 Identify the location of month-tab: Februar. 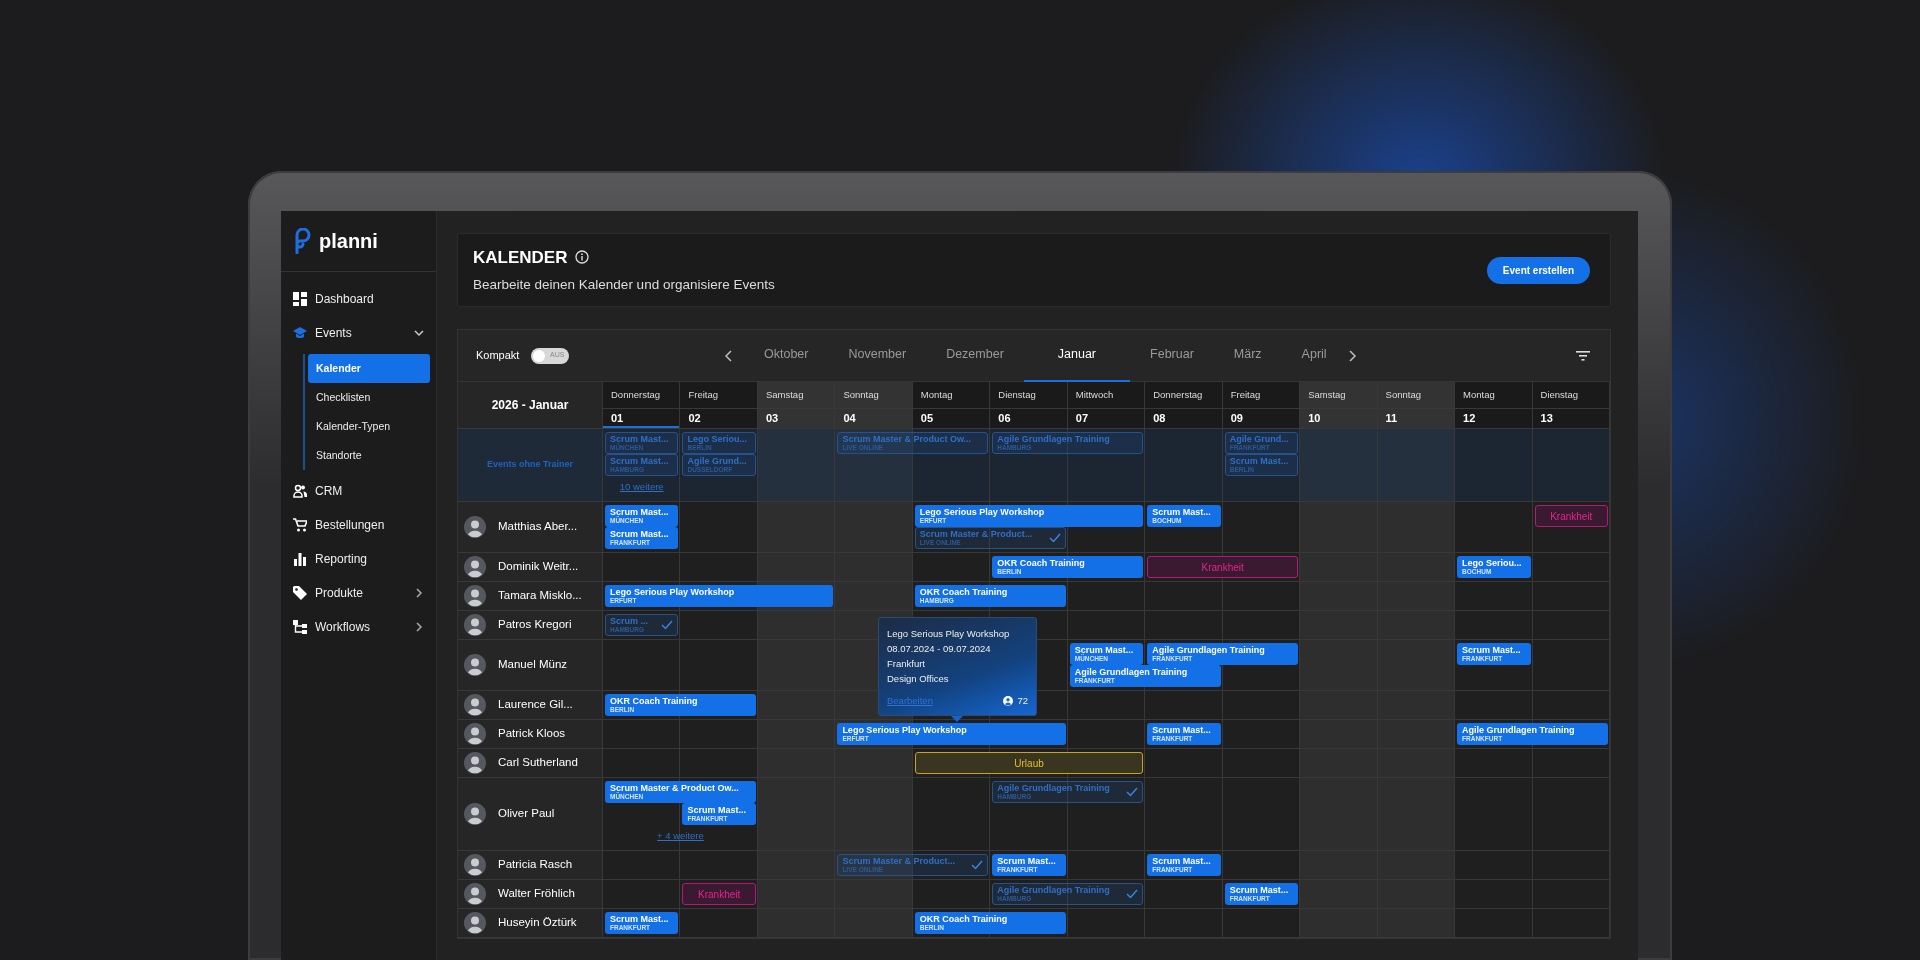
(1172, 355).